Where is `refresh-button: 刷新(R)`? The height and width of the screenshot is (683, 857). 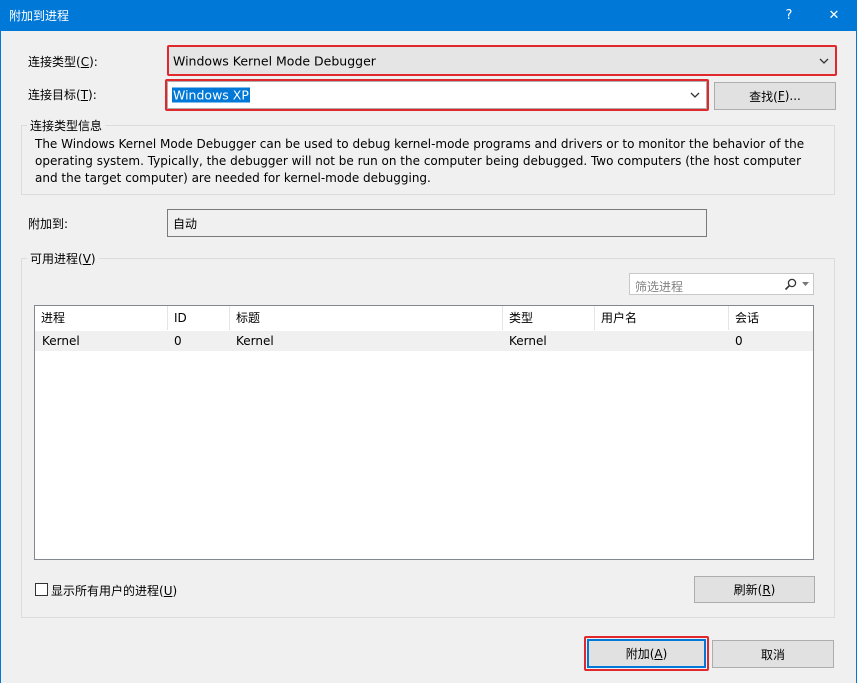
refresh-button: 刷新(R) is located at coordinates (754, 589).